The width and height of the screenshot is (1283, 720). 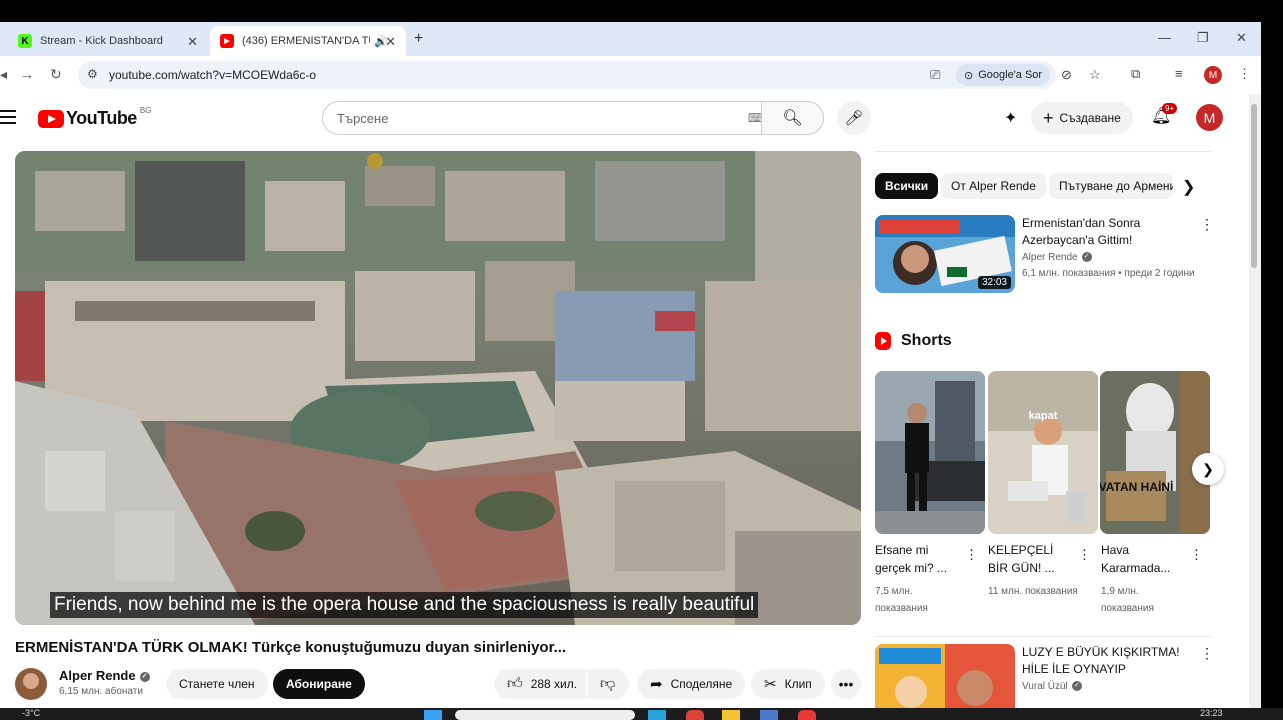 I want to click on weather-widget: -3°C, so click(x=31, y=713).